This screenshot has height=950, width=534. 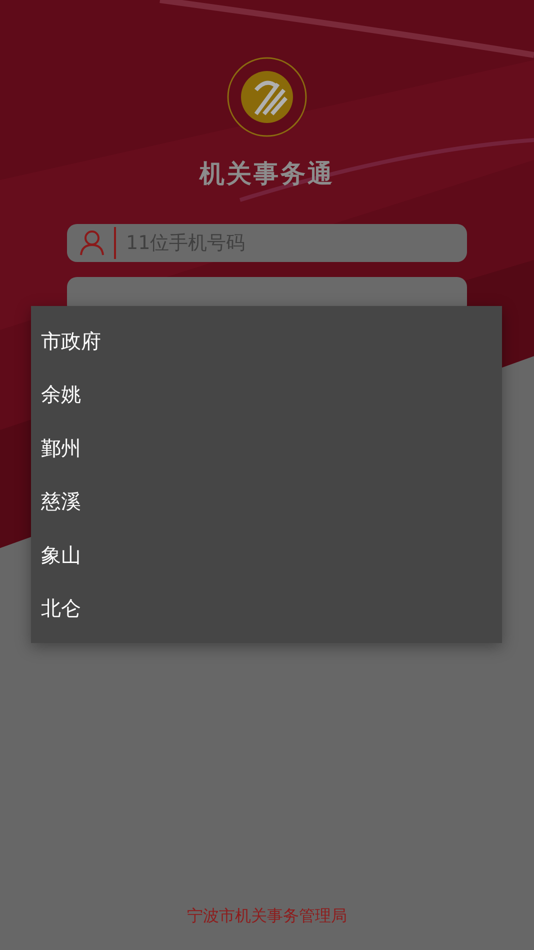 I want to click on menu-item: 余姚, so click(x=266, y=394).